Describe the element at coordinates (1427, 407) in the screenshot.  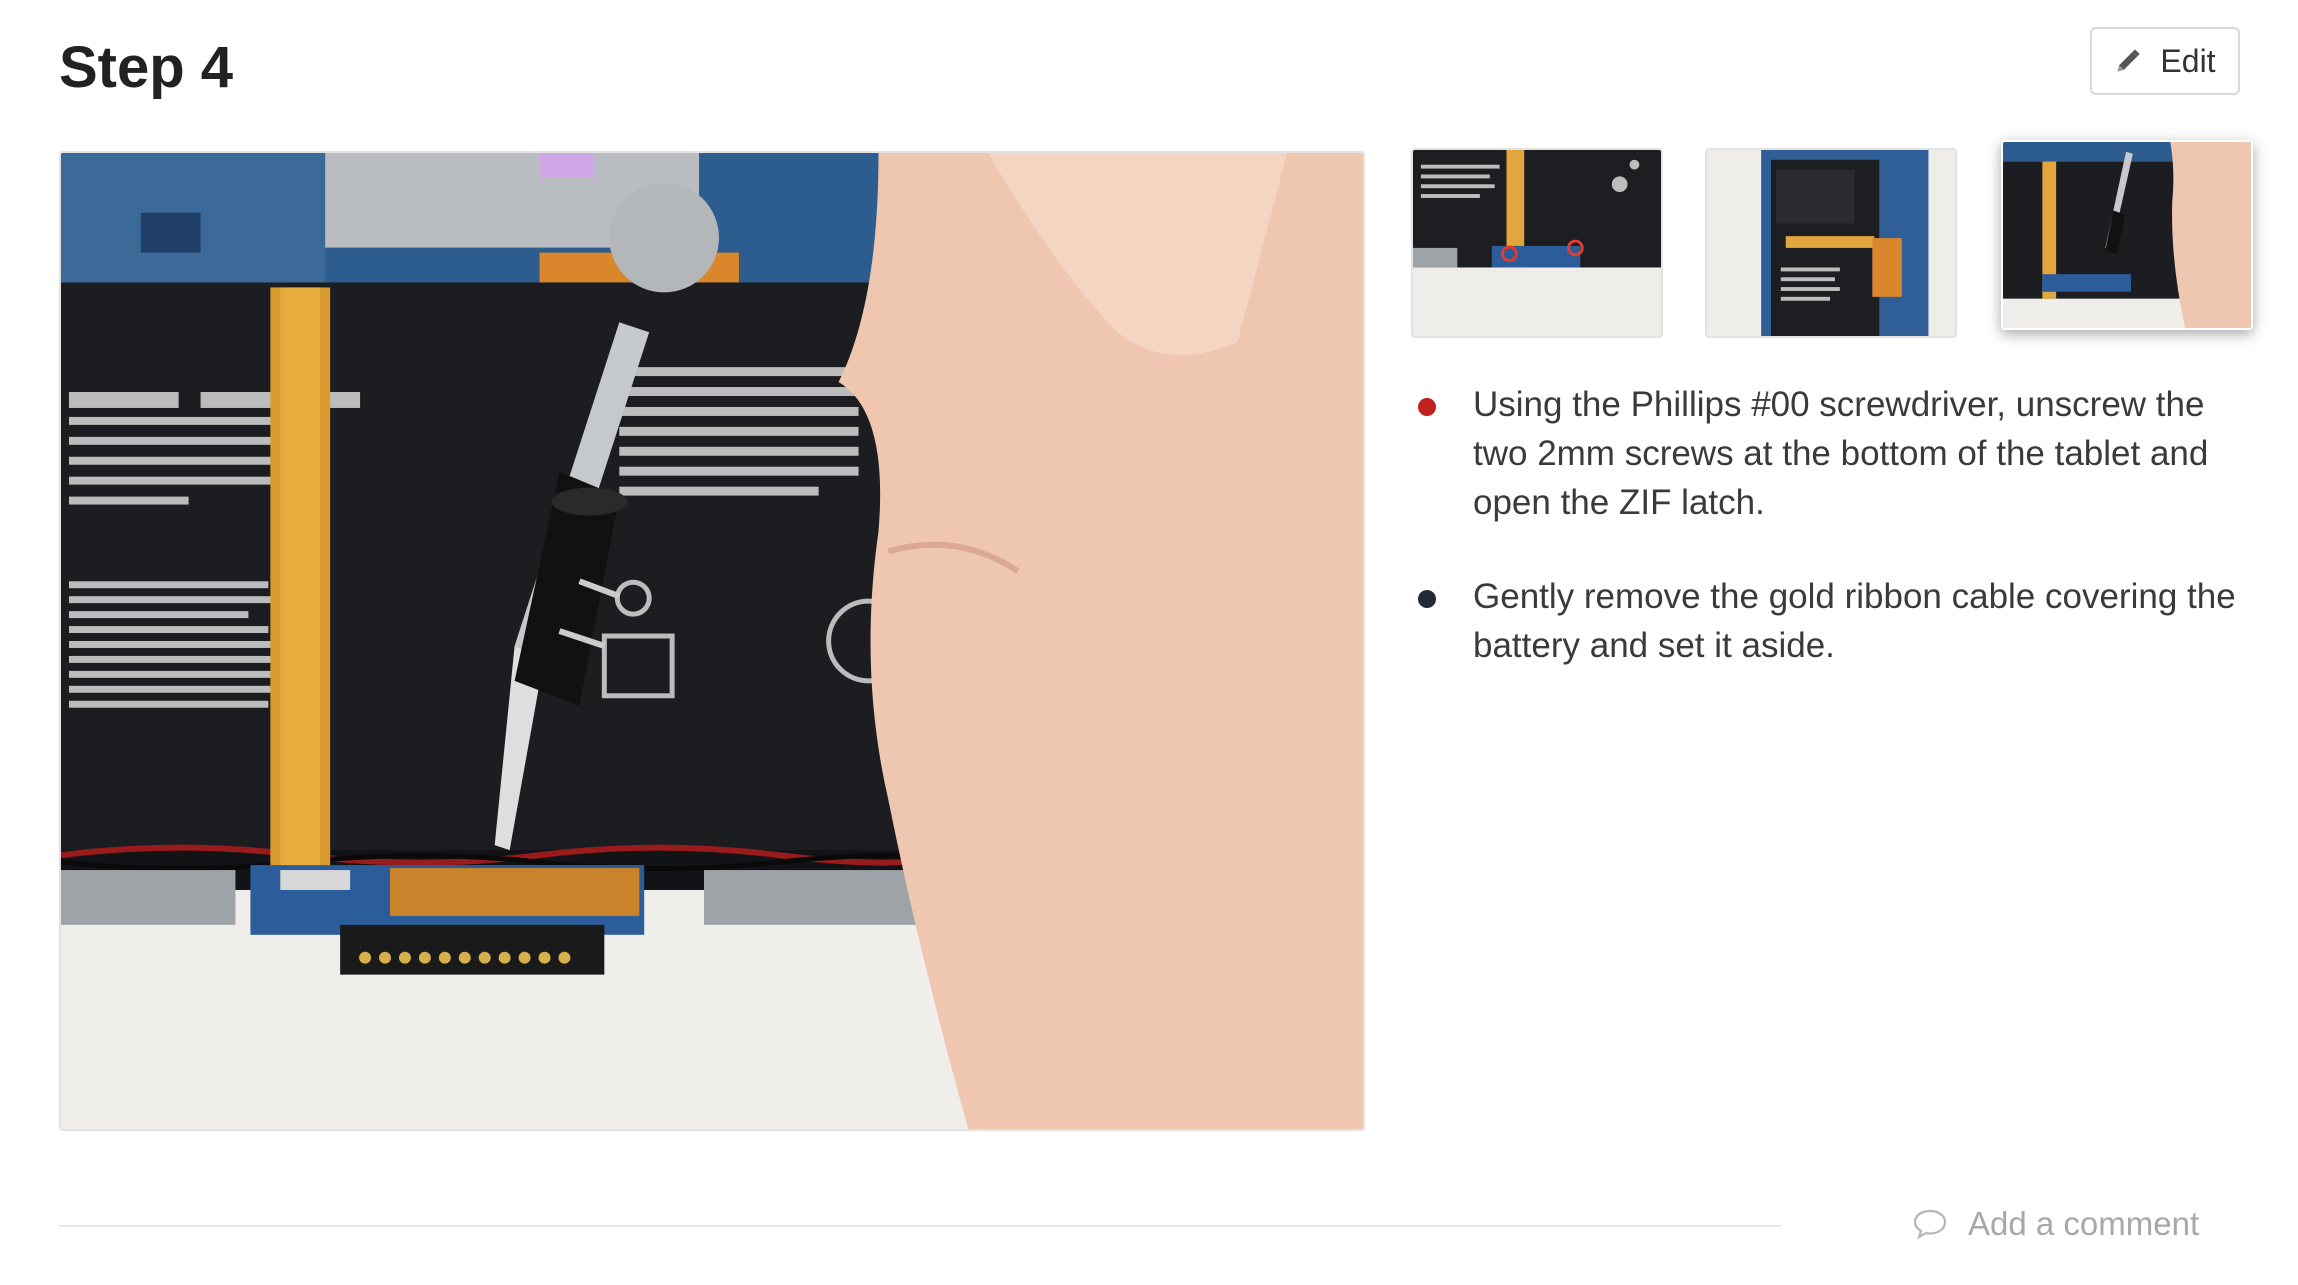
I see `bullet-dot-red` at that location.